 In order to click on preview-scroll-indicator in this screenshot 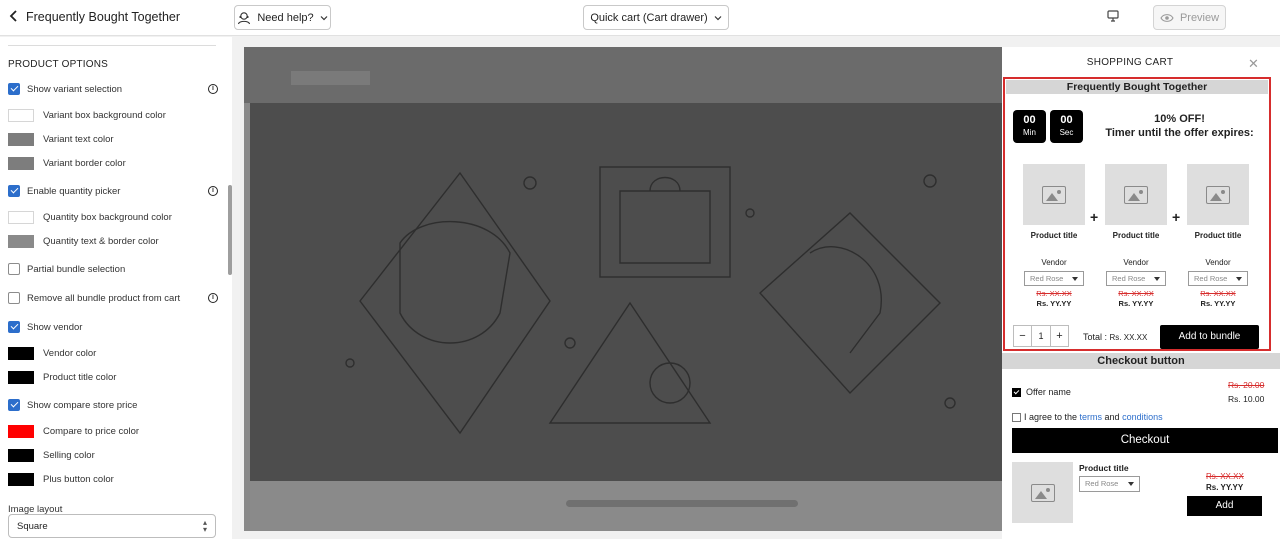, I will do `click(682, 503)`.